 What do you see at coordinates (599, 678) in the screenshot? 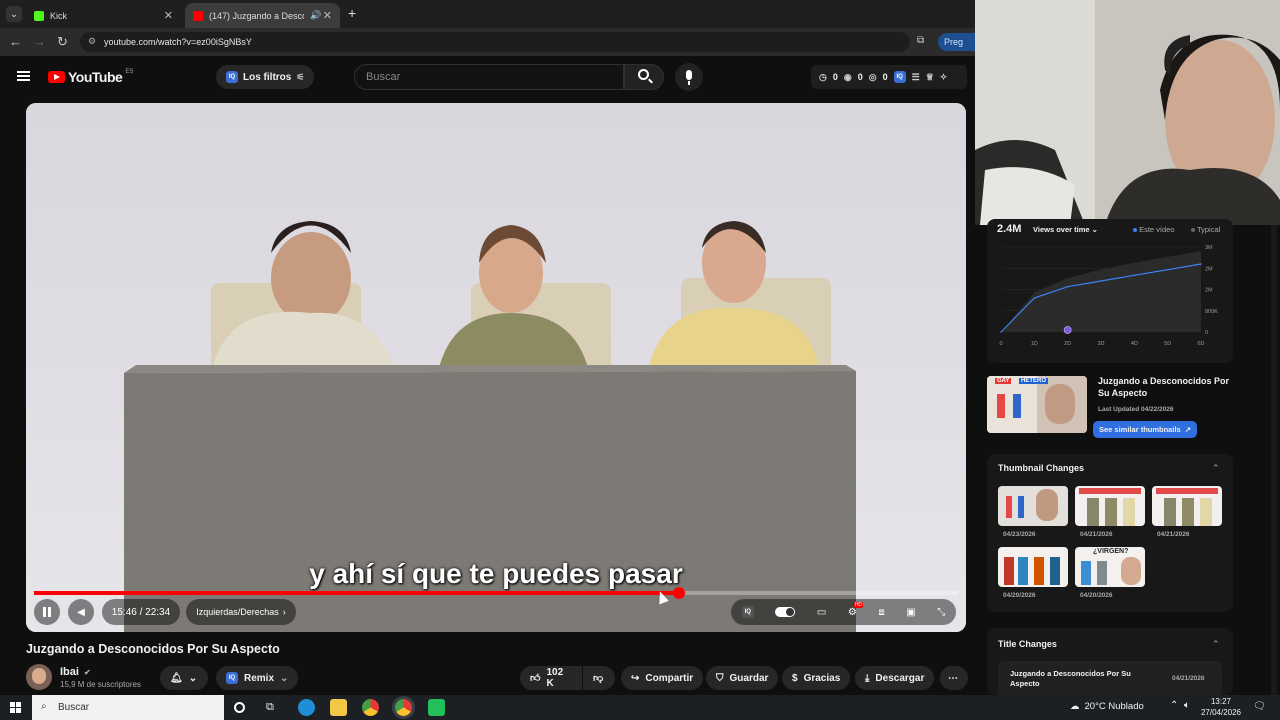
I see `dislike-button: 👎︎` at bounding box center [599, 678].